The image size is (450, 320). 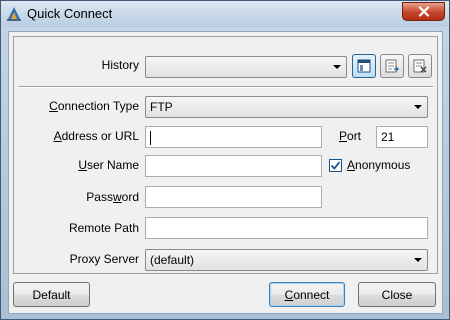 What do you see at coordinates (246, 67) in the screenshot?
I see `history-select` at bounding box center [246, 67].